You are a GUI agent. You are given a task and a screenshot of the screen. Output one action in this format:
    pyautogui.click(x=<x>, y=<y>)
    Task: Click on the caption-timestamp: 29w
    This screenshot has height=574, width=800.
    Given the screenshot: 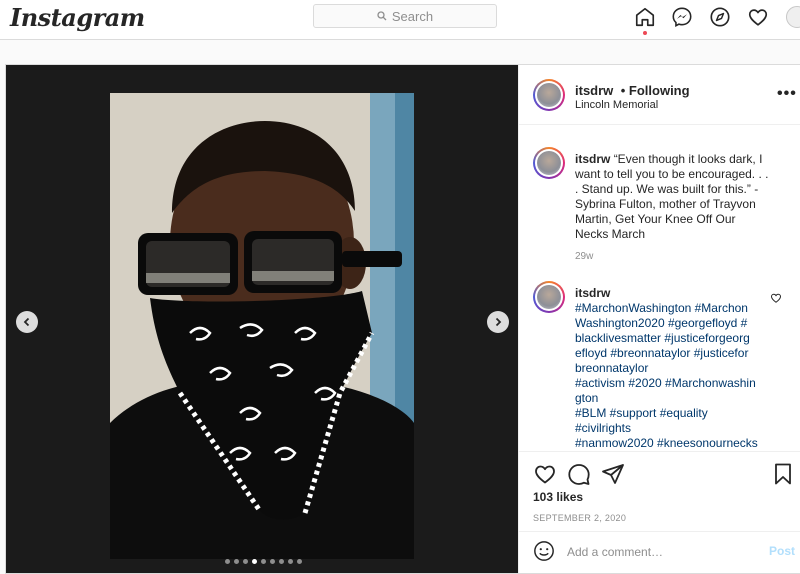 What is the action you would take?
    pyautogui.click(x=584, y=256)
    